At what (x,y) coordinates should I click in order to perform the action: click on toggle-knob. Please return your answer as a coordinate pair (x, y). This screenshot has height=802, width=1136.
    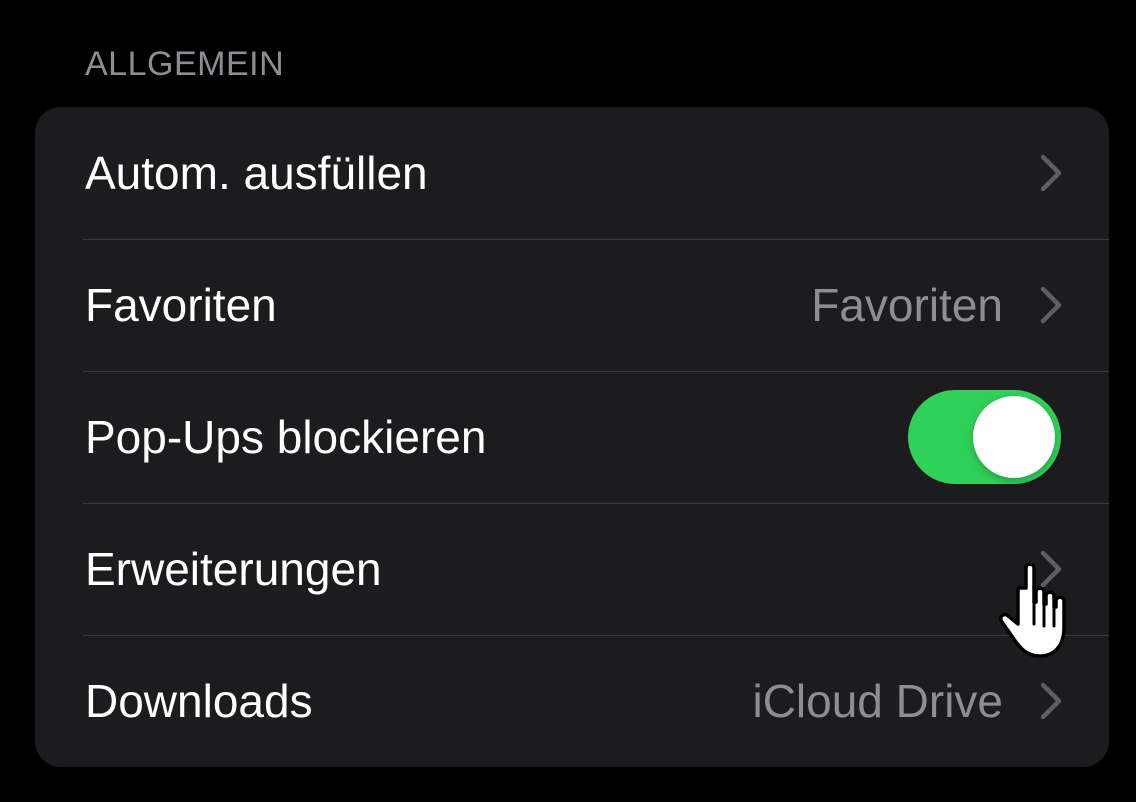
    Looking at the image, I should click on (1014, 437).